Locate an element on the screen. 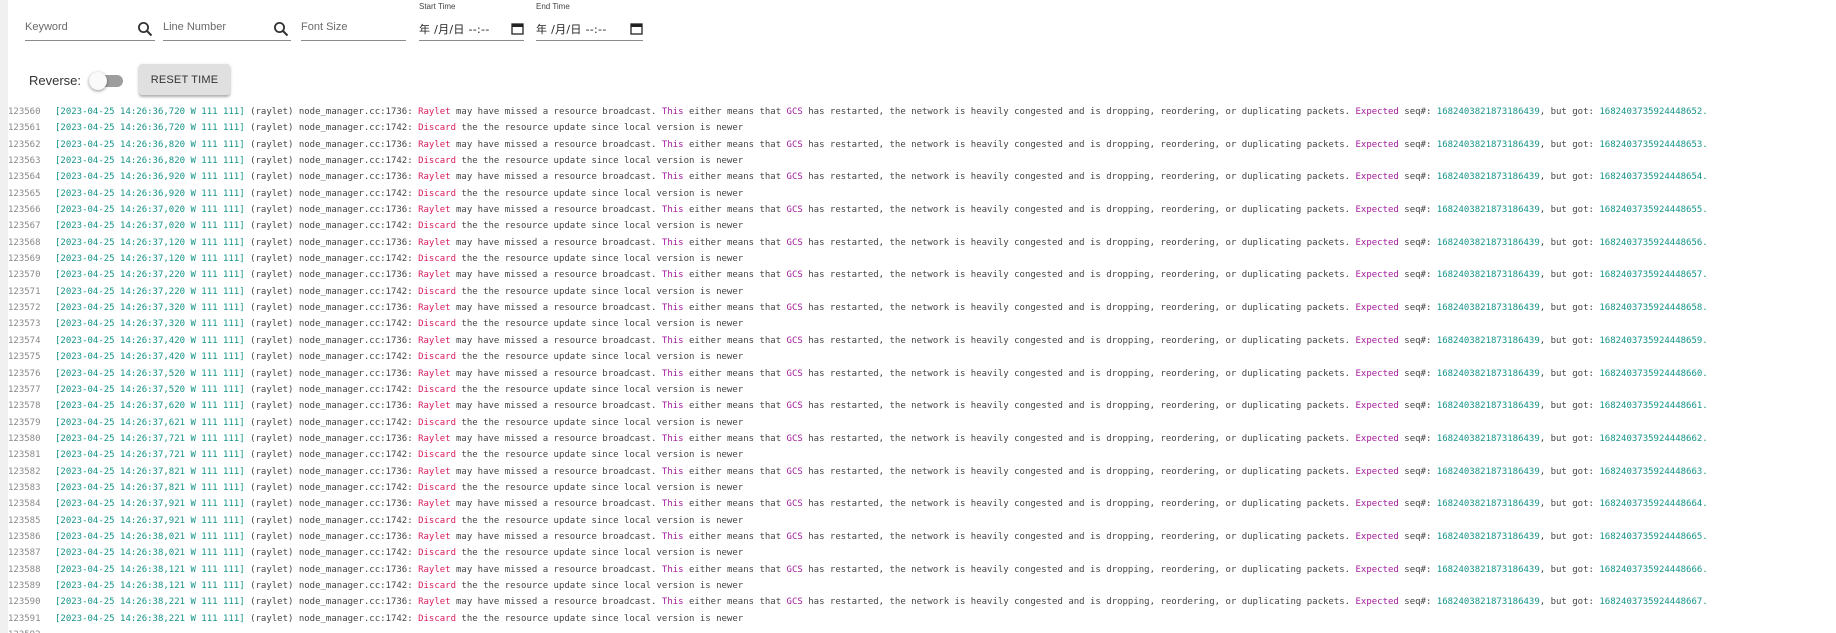  start-time-underline is located at coordinates (471, 40).